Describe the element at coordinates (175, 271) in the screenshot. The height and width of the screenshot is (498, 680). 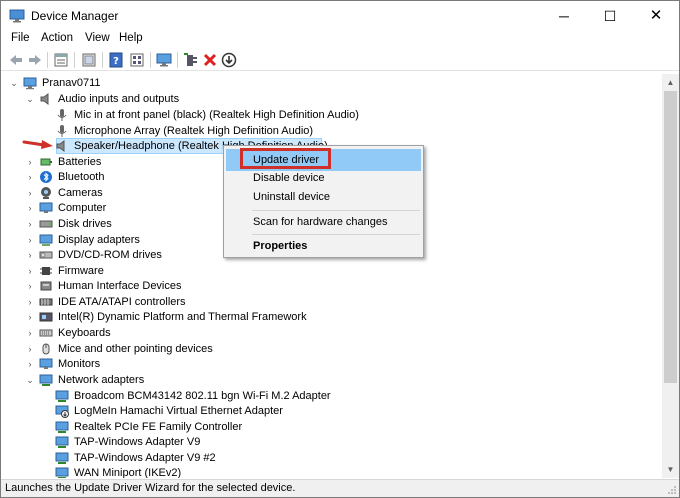
I see `category-firmware: › Firmware` at that location.